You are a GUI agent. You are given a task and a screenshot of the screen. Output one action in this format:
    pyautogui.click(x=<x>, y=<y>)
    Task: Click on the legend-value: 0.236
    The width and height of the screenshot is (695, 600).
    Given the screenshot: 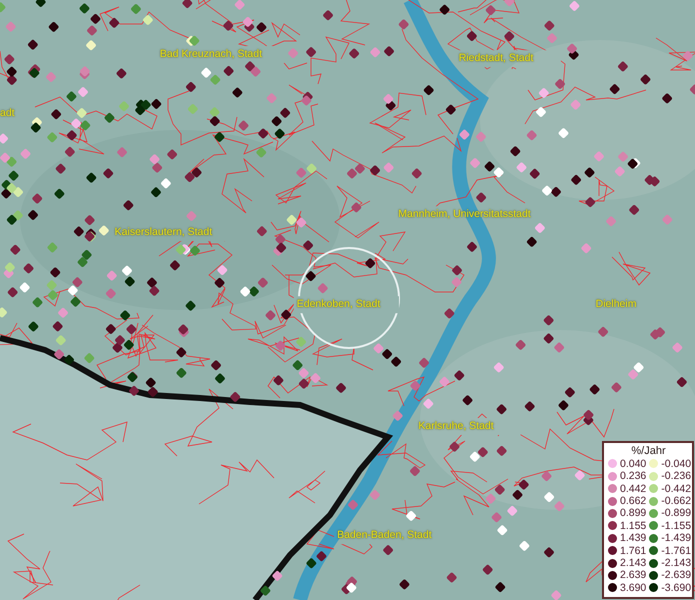 What is the action you would take?
    pyautogui.click(x=633, y=476)
    